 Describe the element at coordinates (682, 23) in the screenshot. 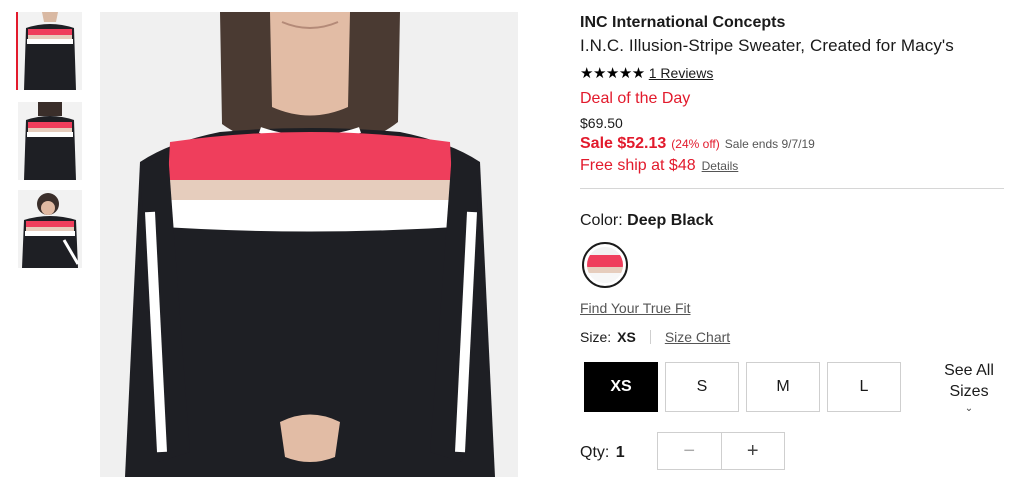

I see `brand-name: INC International Concepts` at that location.